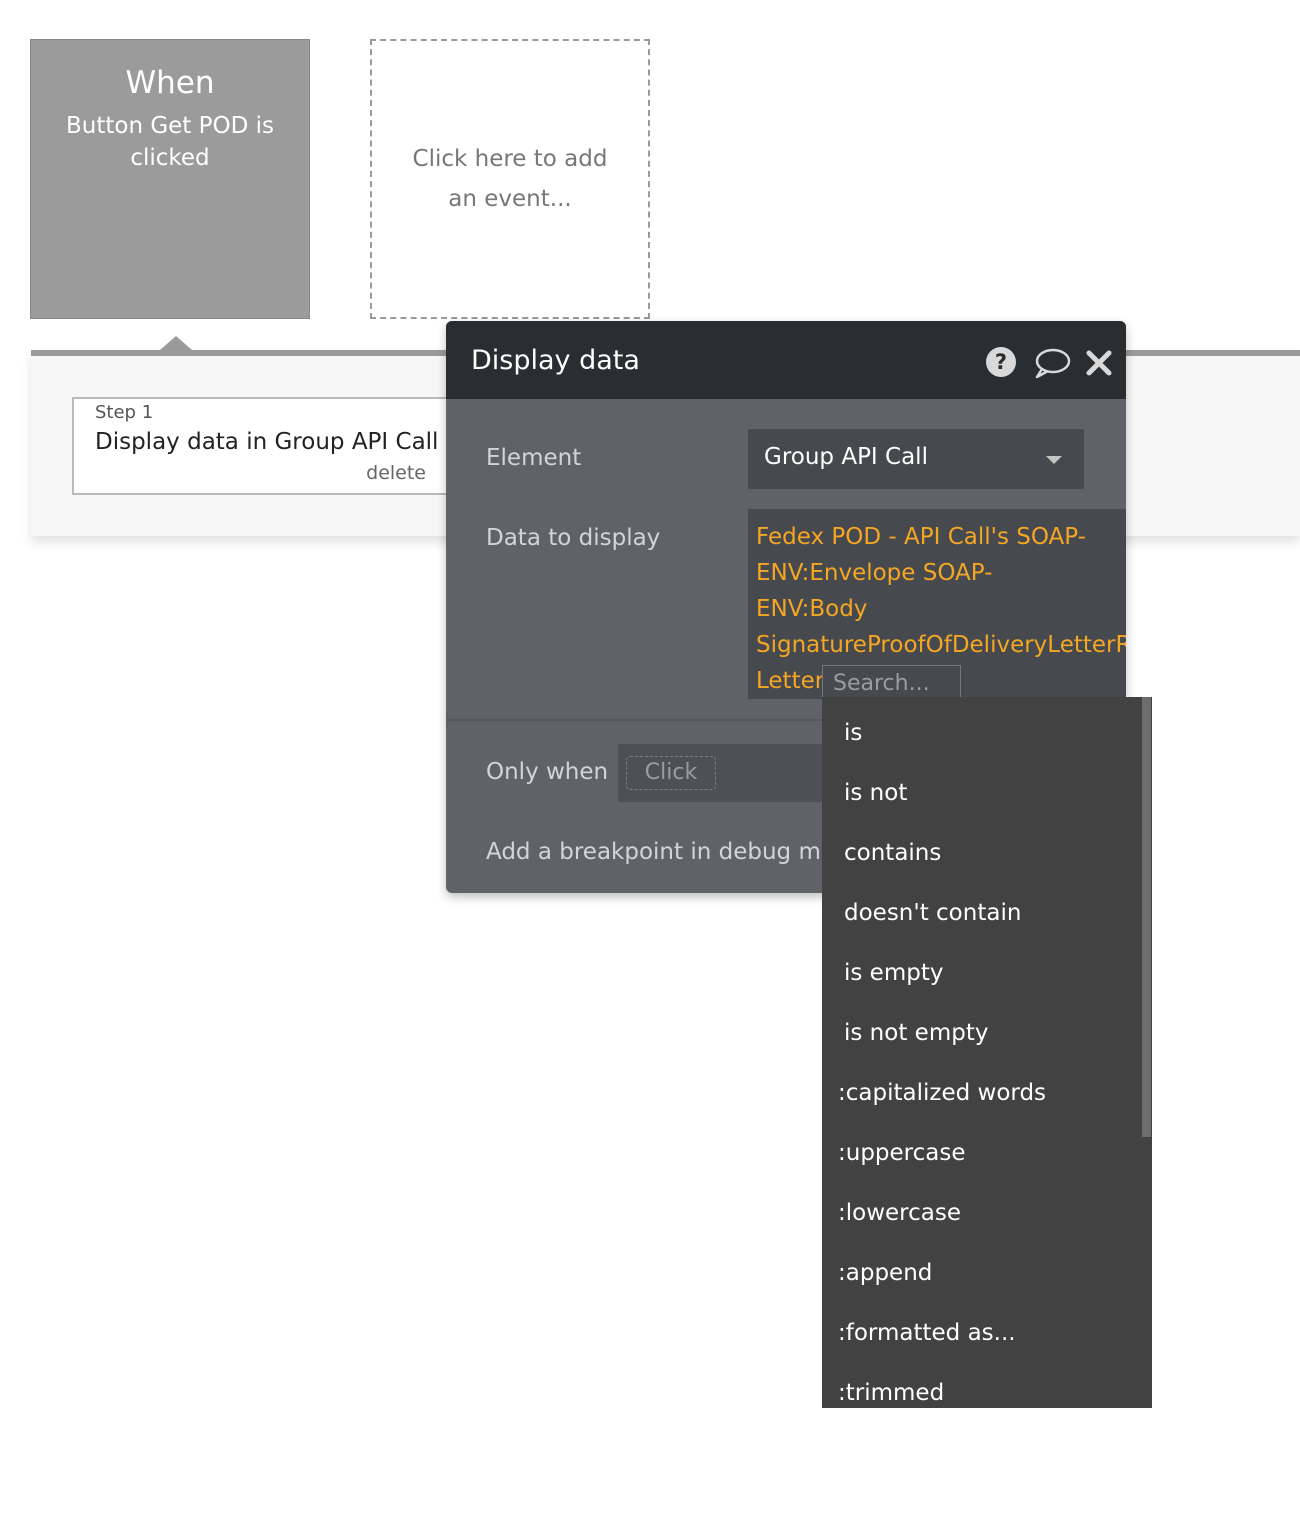  Describe the element at coordinates (982, 853) in the screenshot. I see `dropdown-item: contains` at that location.